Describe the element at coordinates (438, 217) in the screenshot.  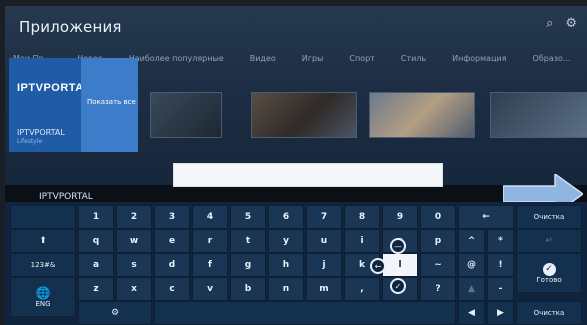
I see `key: 0` at that location.